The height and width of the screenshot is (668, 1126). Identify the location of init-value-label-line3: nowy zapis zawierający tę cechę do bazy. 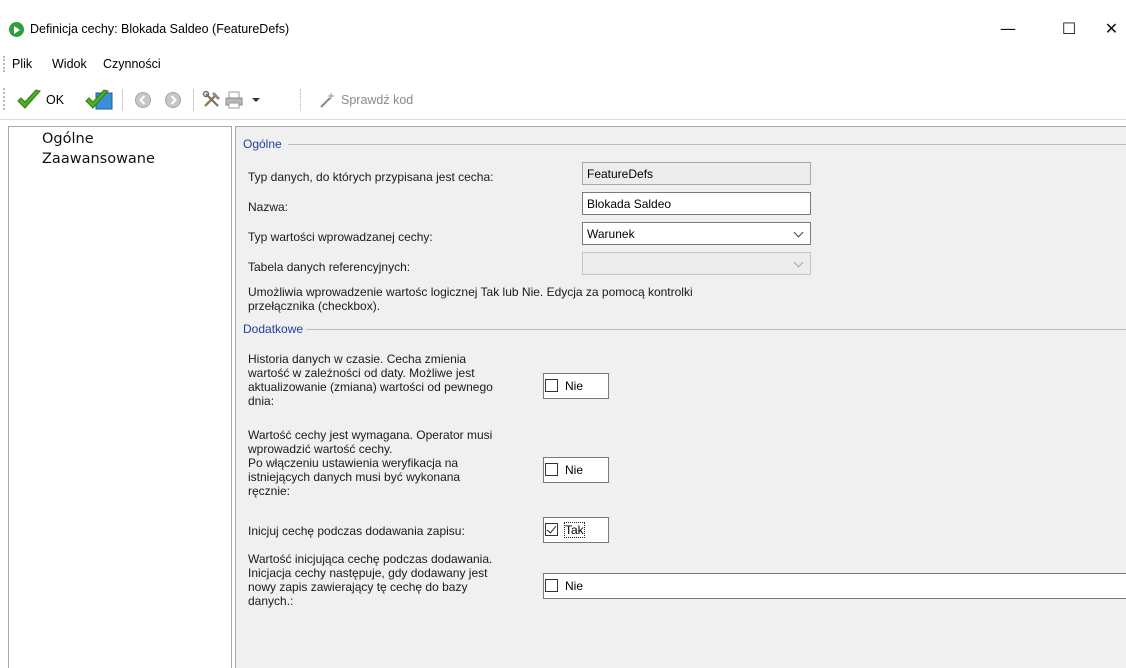
(358, 587).